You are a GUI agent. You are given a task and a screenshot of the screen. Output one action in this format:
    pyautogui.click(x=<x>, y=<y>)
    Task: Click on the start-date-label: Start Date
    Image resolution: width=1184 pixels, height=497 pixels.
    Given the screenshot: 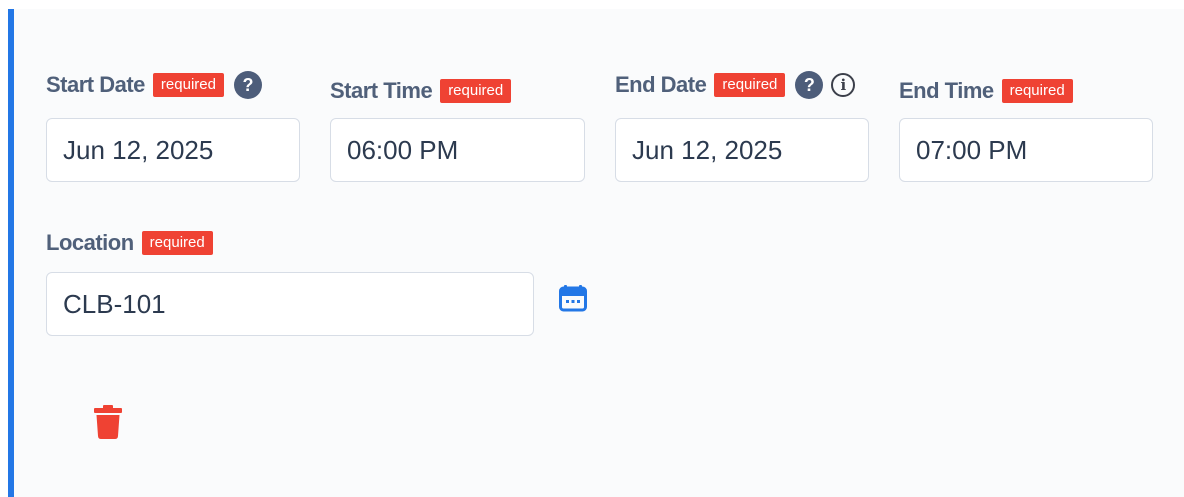 What is the action you would take?
    pyautogui.click(x=95, y=84)
    